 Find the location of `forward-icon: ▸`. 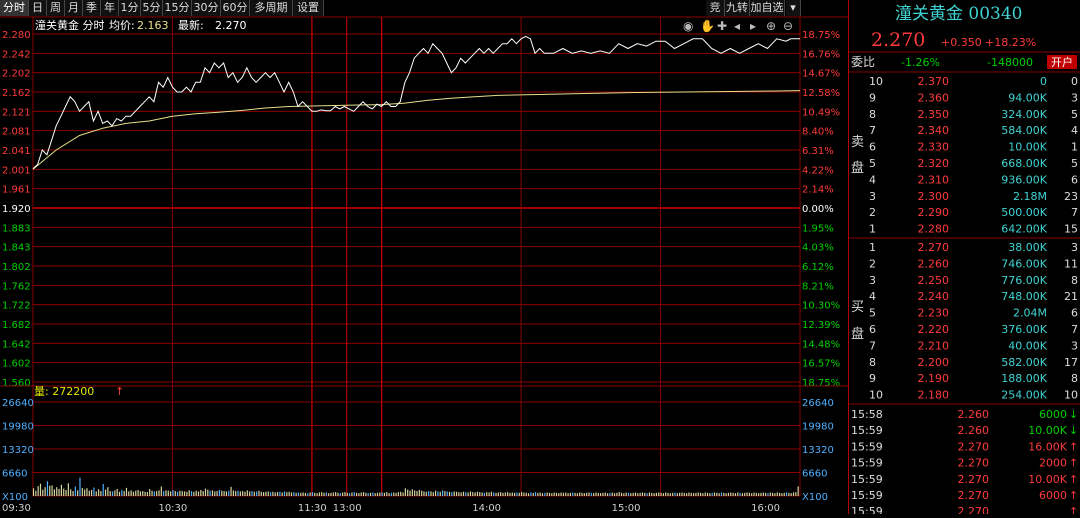

forward-icon: ▸ is located at coordinates (753, 26).